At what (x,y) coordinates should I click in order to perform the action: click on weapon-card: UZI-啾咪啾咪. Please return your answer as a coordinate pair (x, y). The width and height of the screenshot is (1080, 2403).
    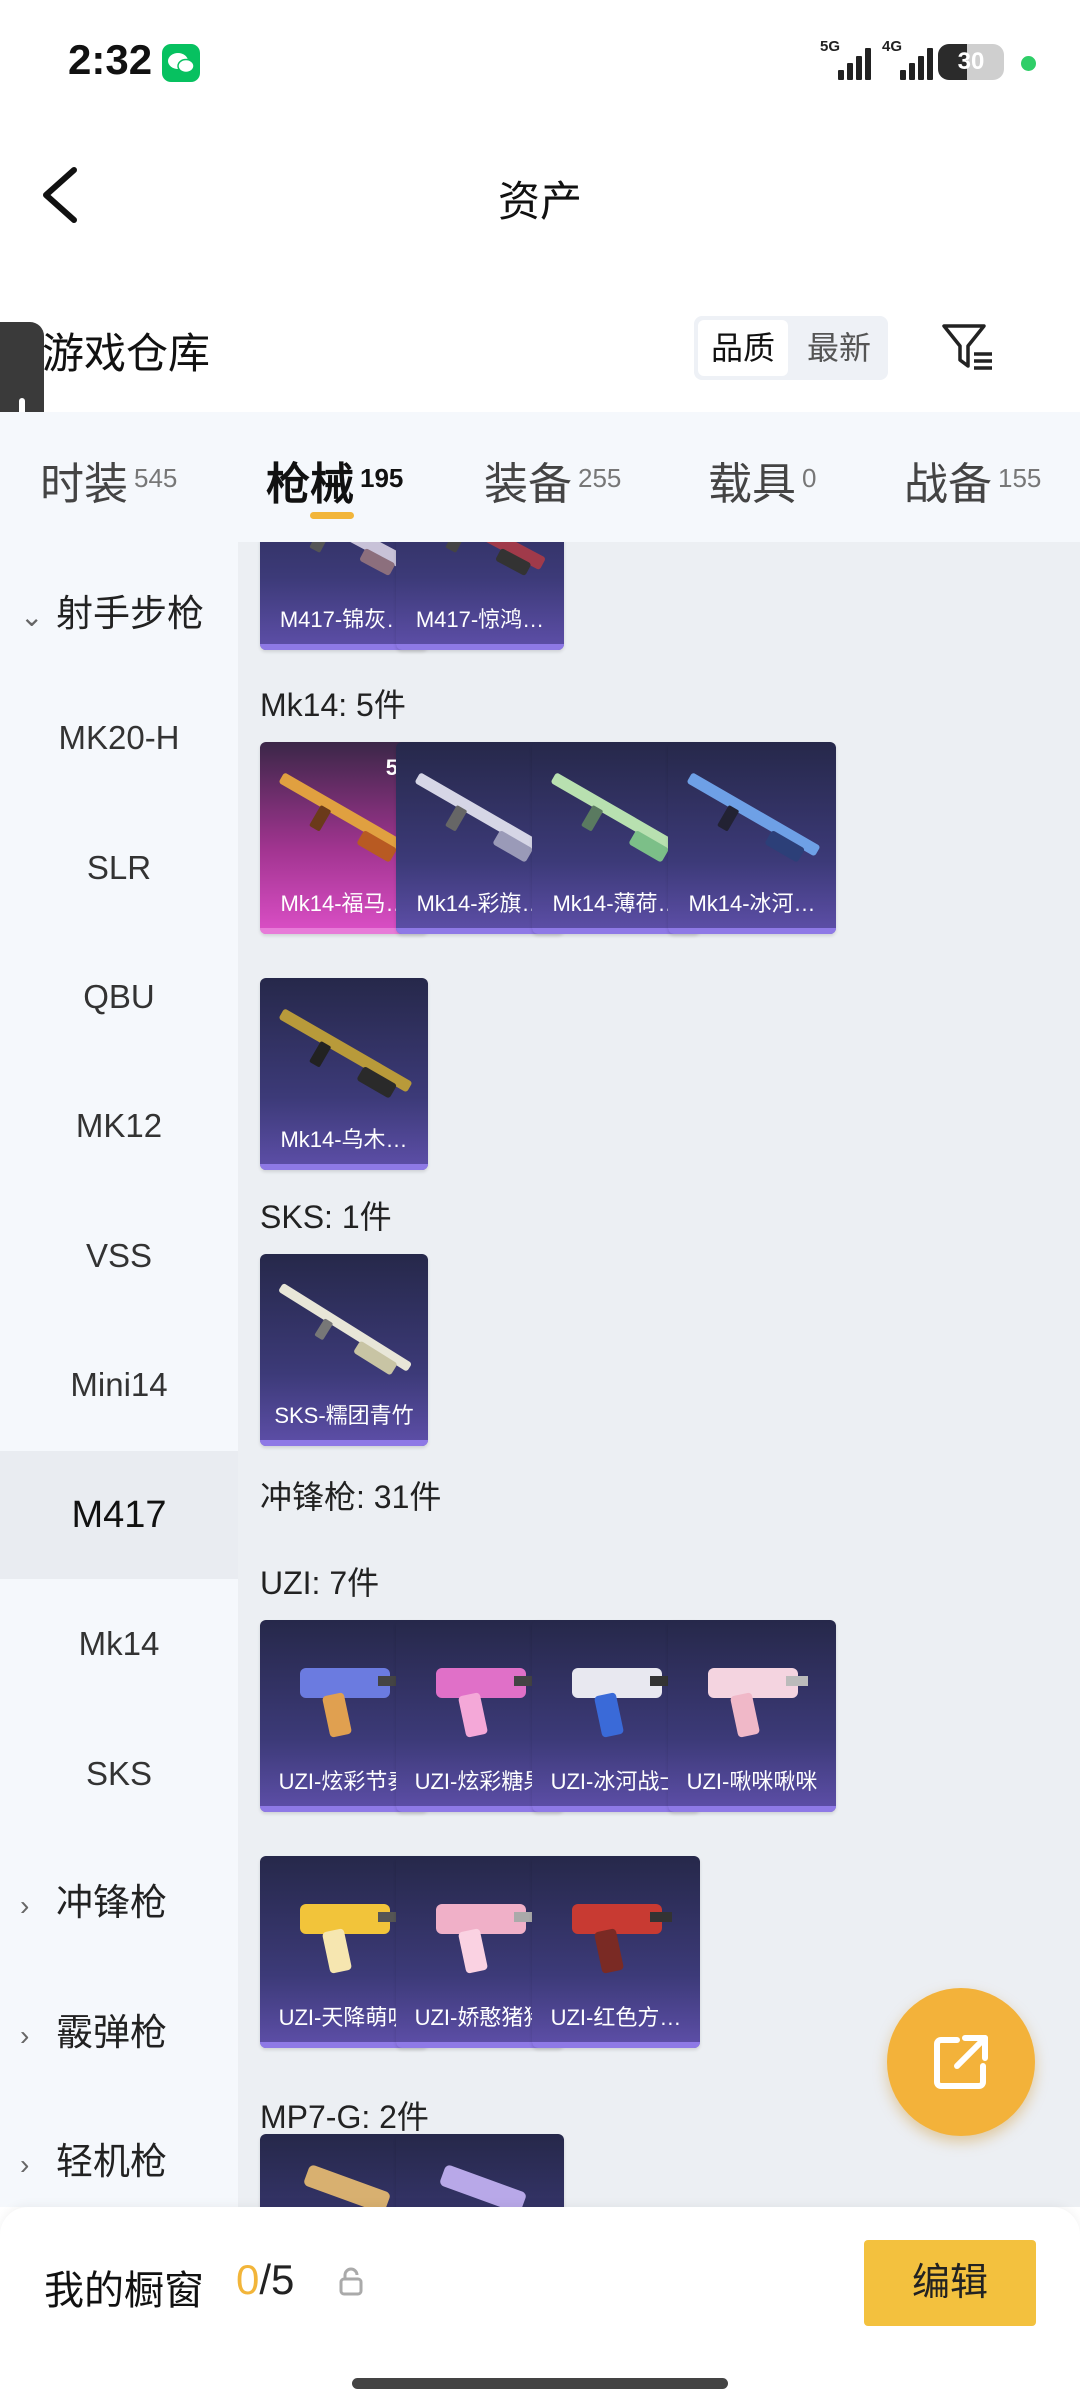
    Looking at the image, I should click on (752, 1716).